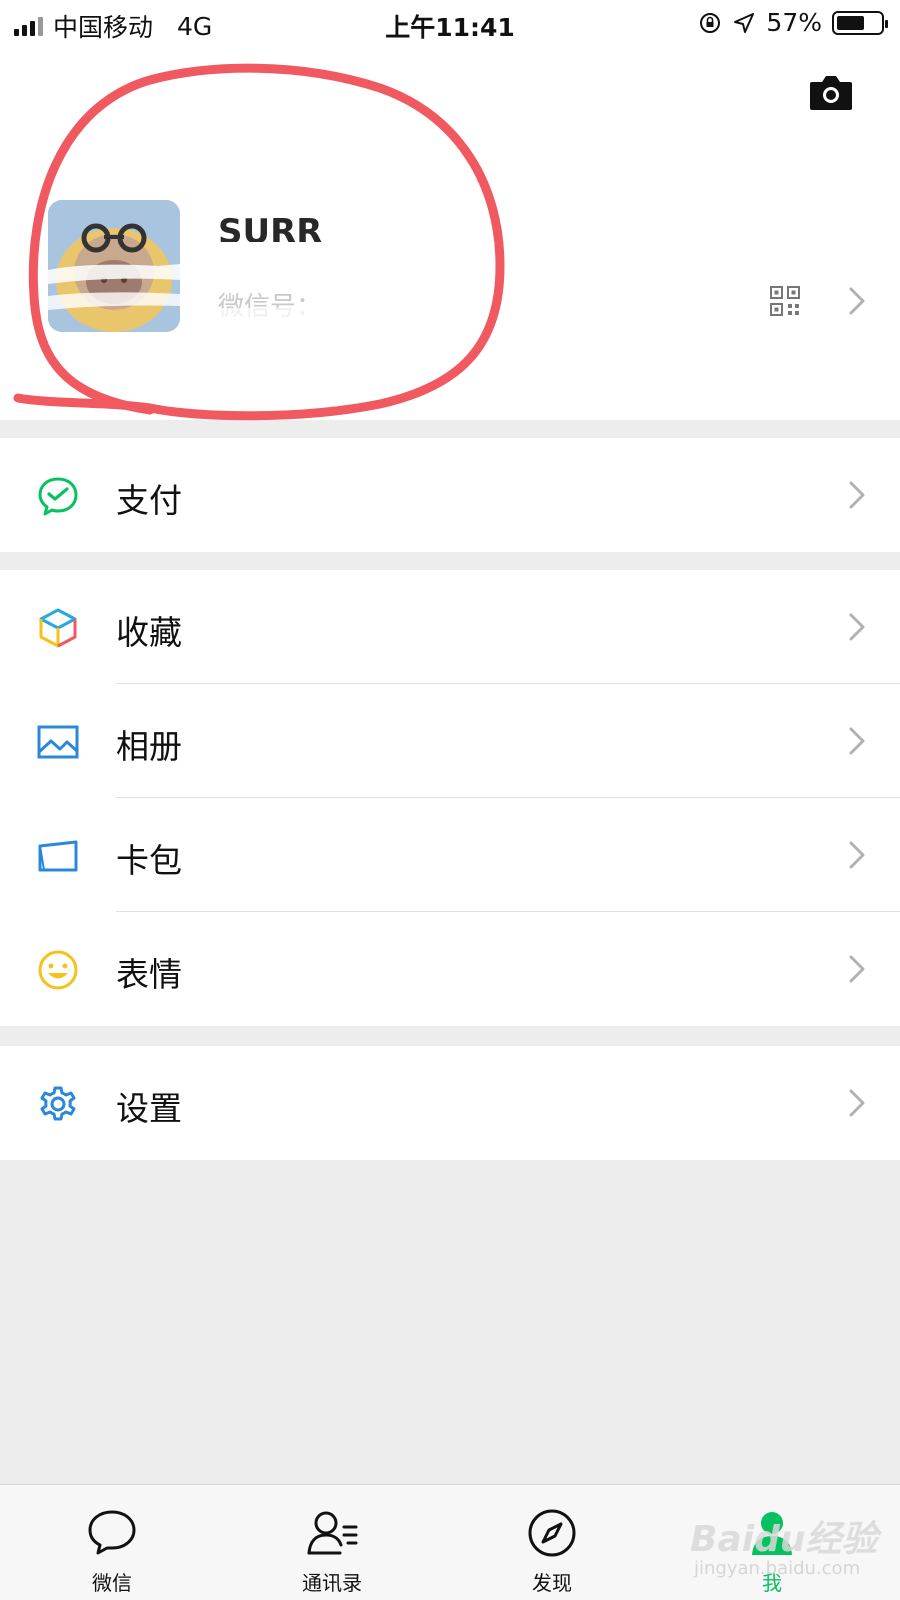 This screenshot has height=1600, width=900. Describe the element at coordinates (450, 741) in the screenshot. I see `menu-item-album: 相册` at that location.